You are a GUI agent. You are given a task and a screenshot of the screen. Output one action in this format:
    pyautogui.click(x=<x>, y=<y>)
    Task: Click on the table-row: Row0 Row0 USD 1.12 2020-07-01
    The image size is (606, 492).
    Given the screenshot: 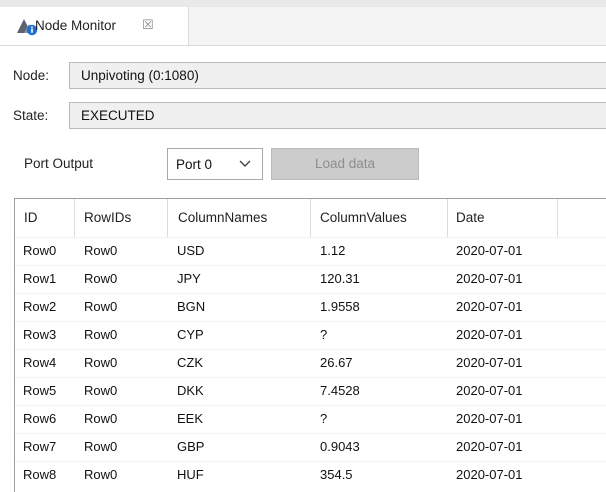 What is the action you would take?
    pyautogui.click(x=310, y=251)
    